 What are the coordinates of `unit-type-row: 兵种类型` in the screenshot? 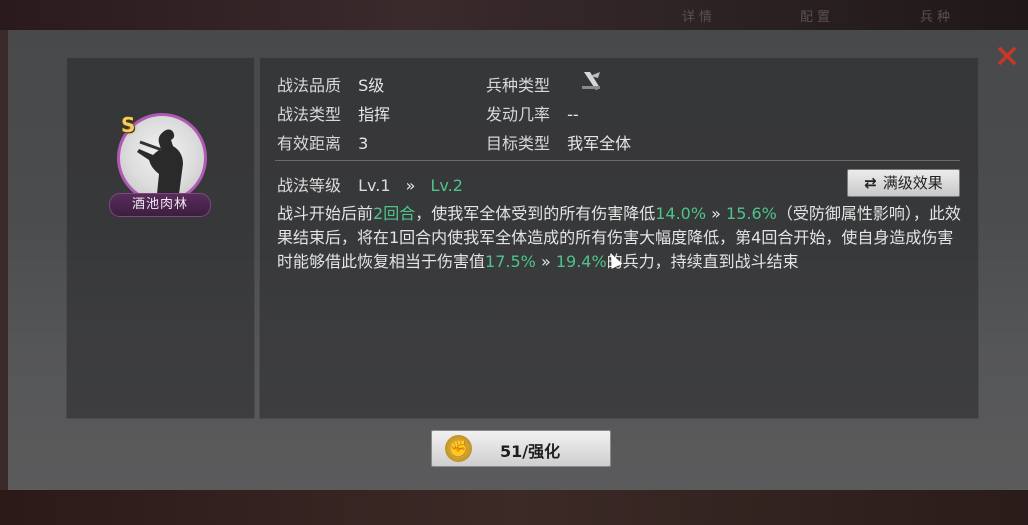 It's located at (518, 84).